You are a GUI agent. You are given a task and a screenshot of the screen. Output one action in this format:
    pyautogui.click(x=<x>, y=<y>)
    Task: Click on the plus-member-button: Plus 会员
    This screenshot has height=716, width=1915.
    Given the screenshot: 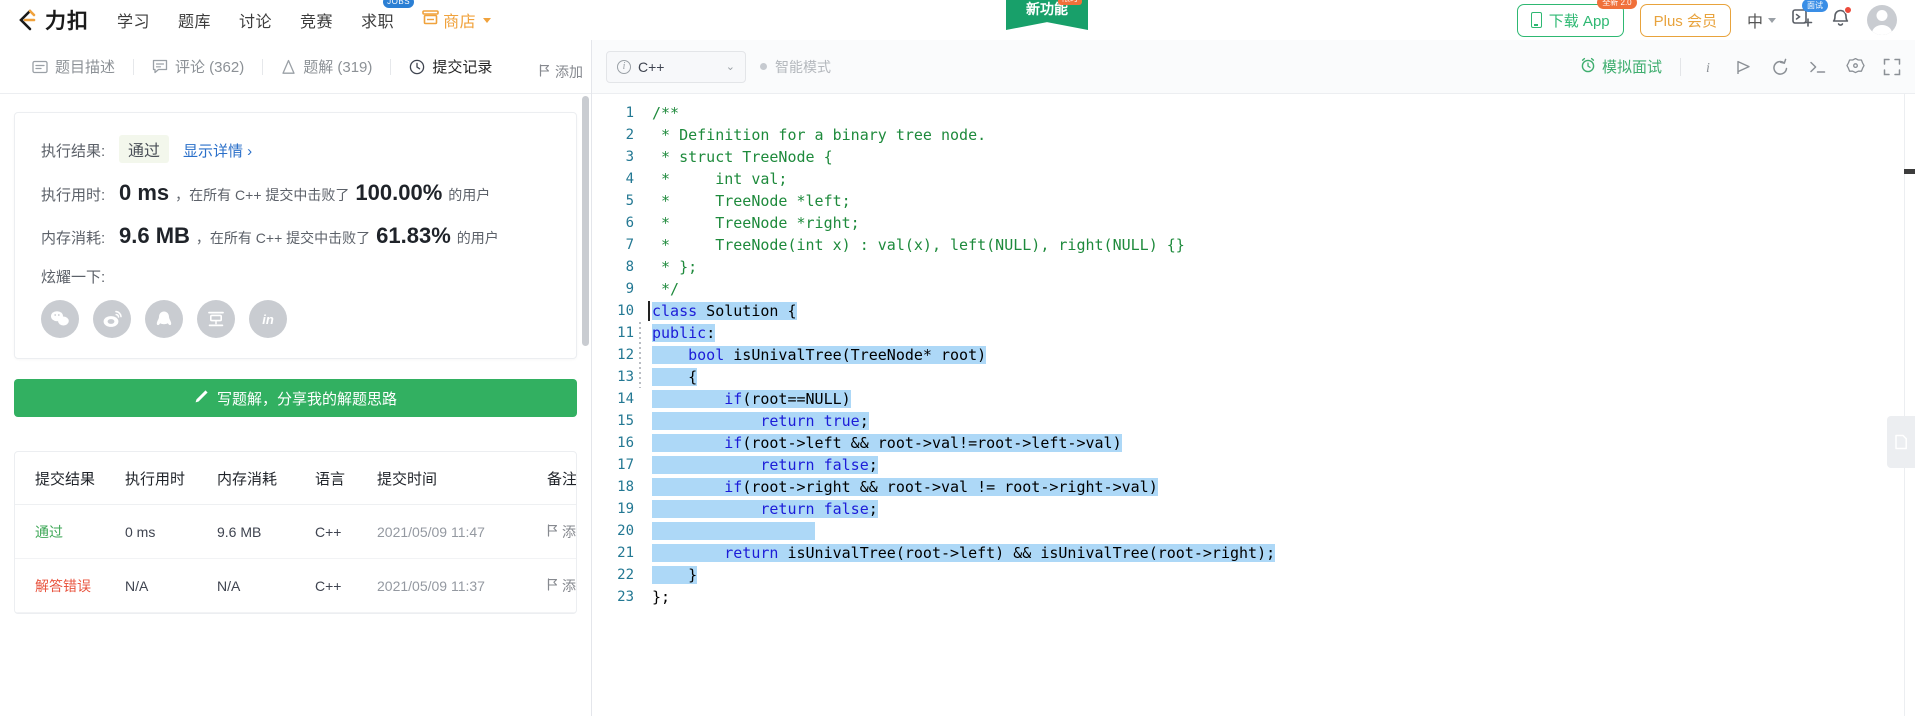 What is the action you would take?
    pyautogui.click(x=1685, y=20)
    